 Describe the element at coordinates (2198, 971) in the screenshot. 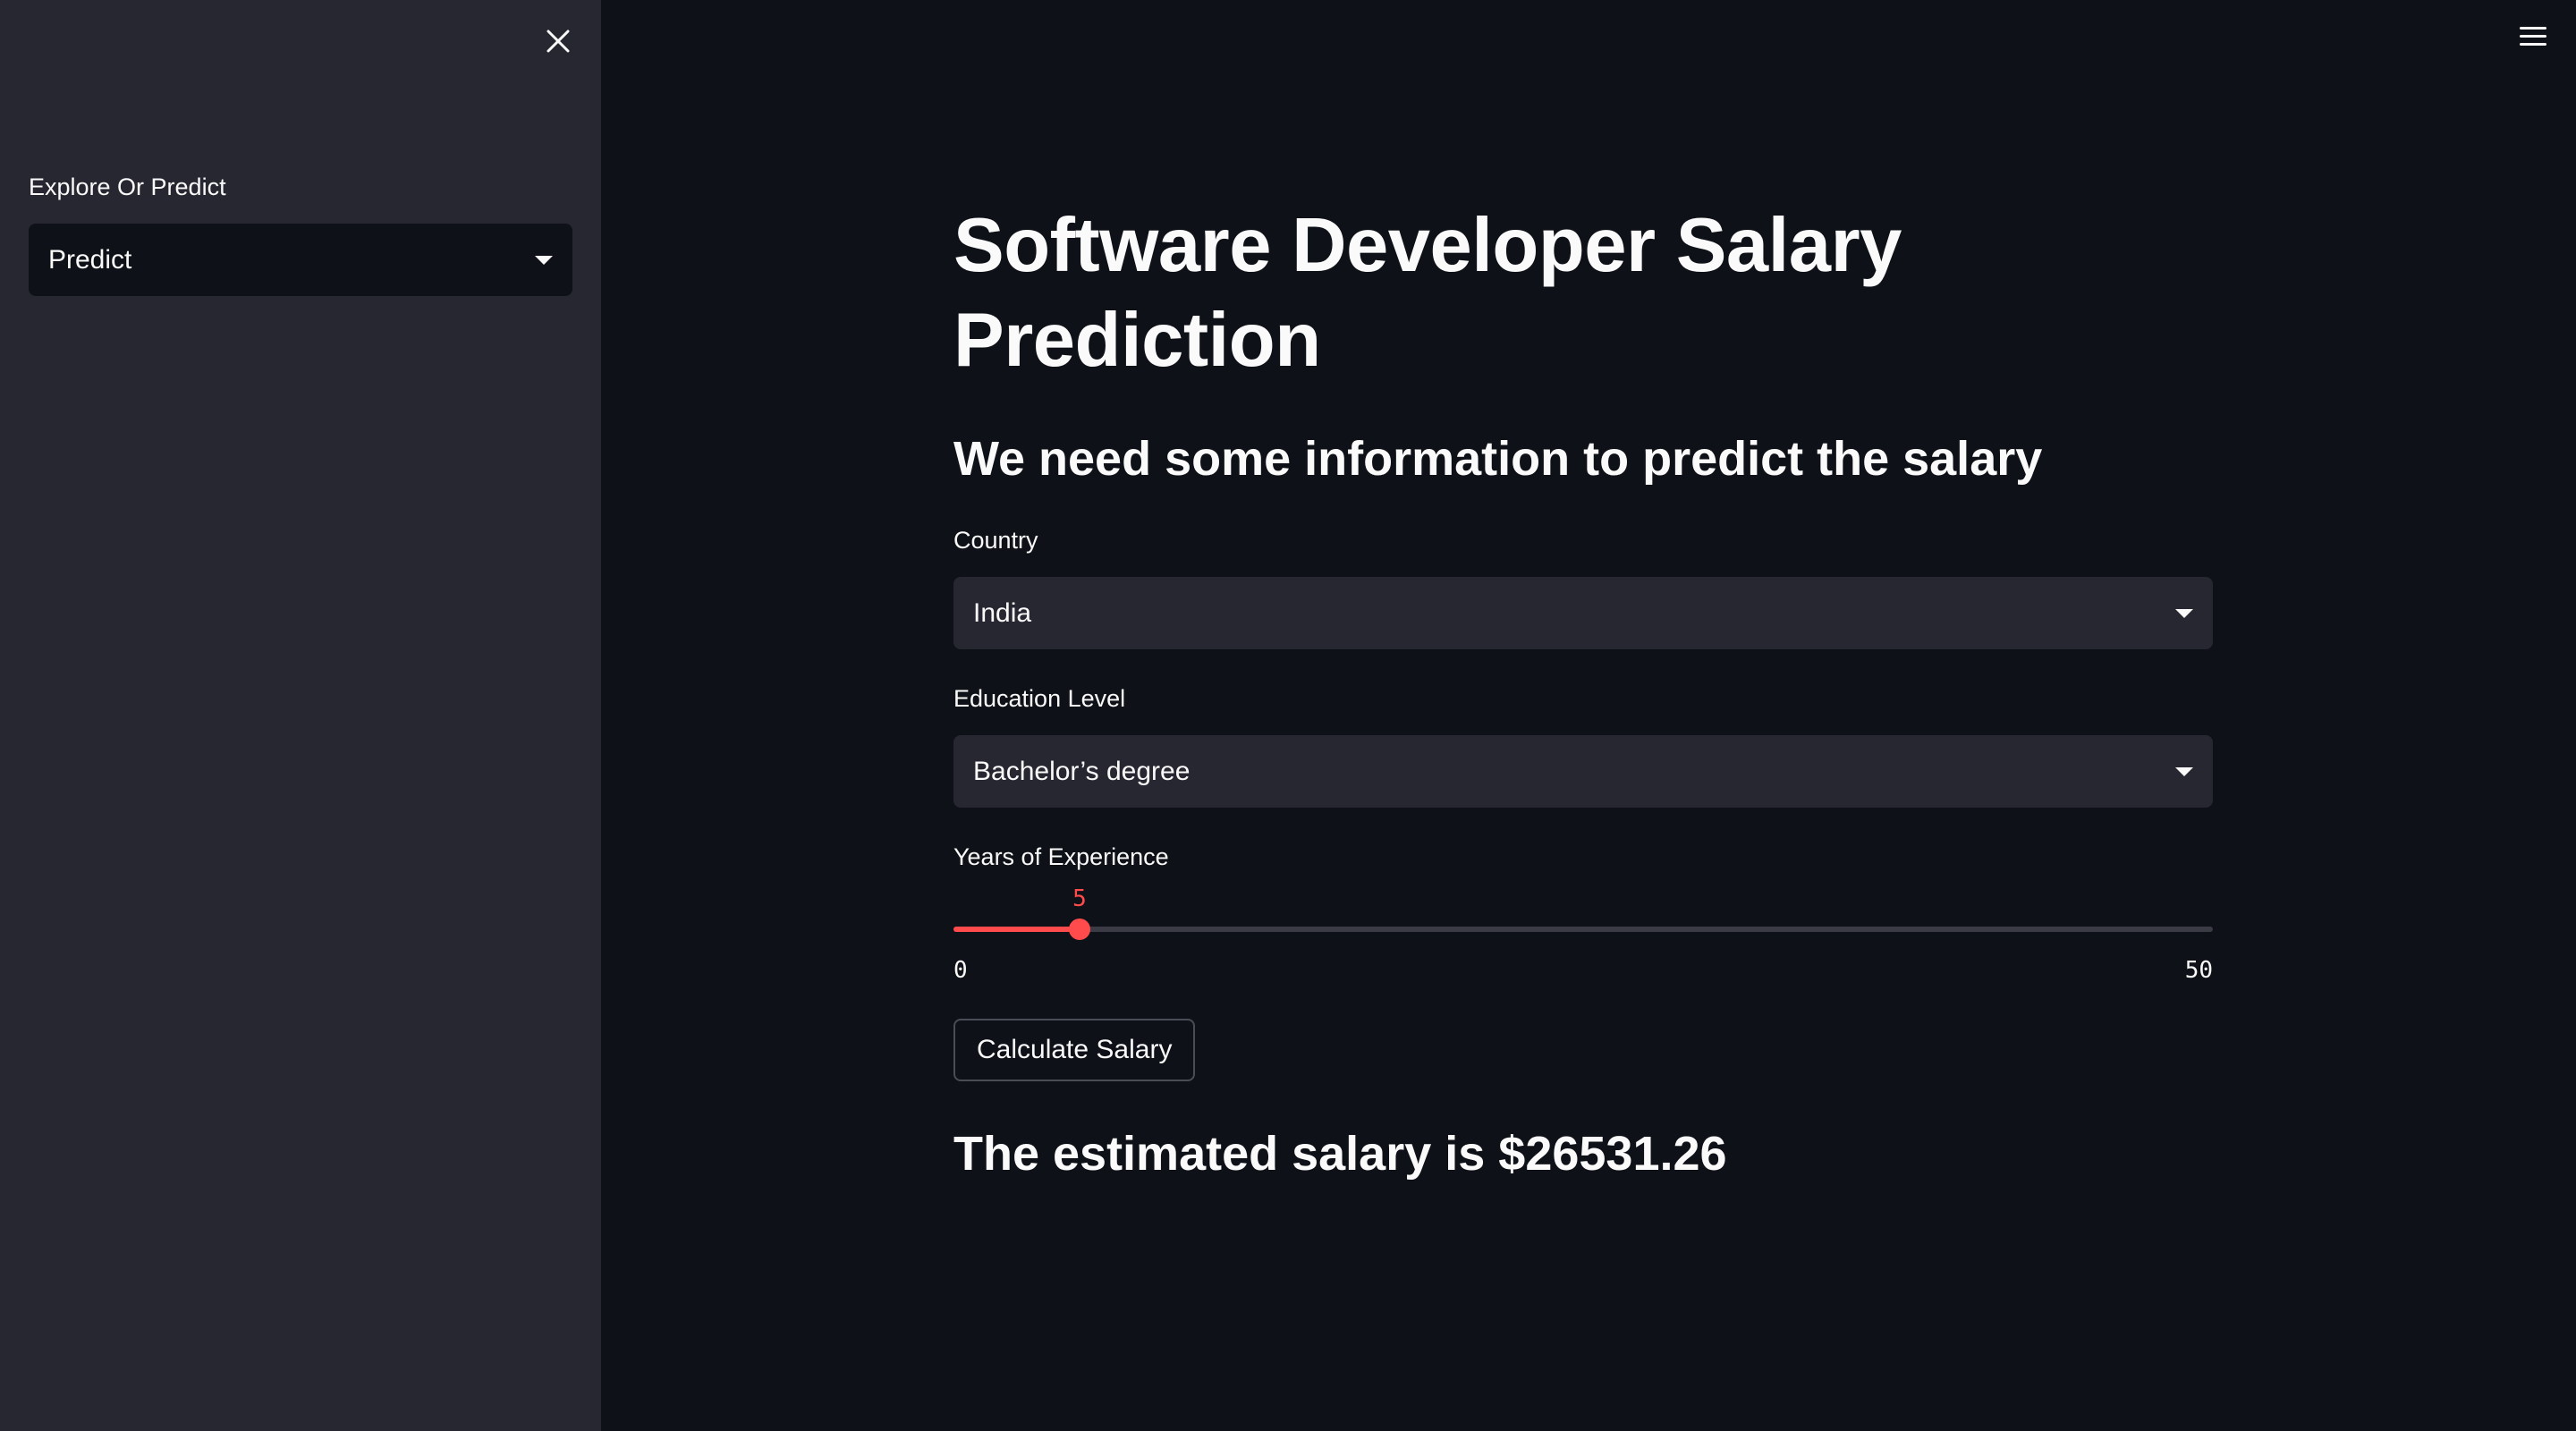

I see `slider-max-label: 50` at that location.